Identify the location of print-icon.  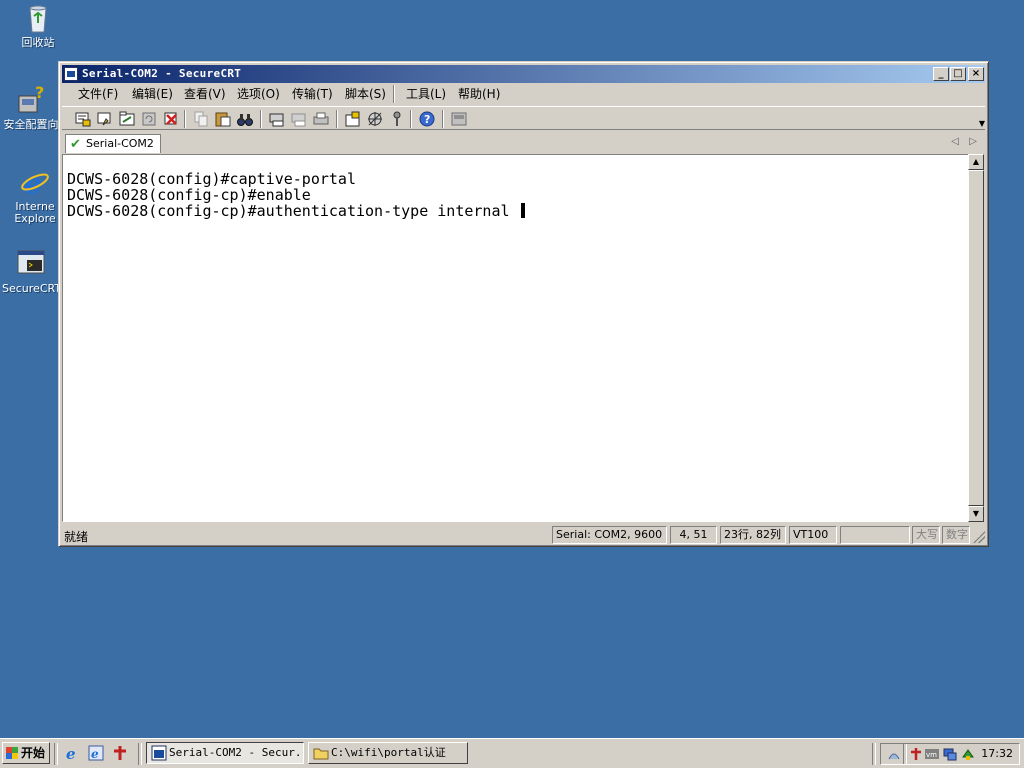
(321, 119).